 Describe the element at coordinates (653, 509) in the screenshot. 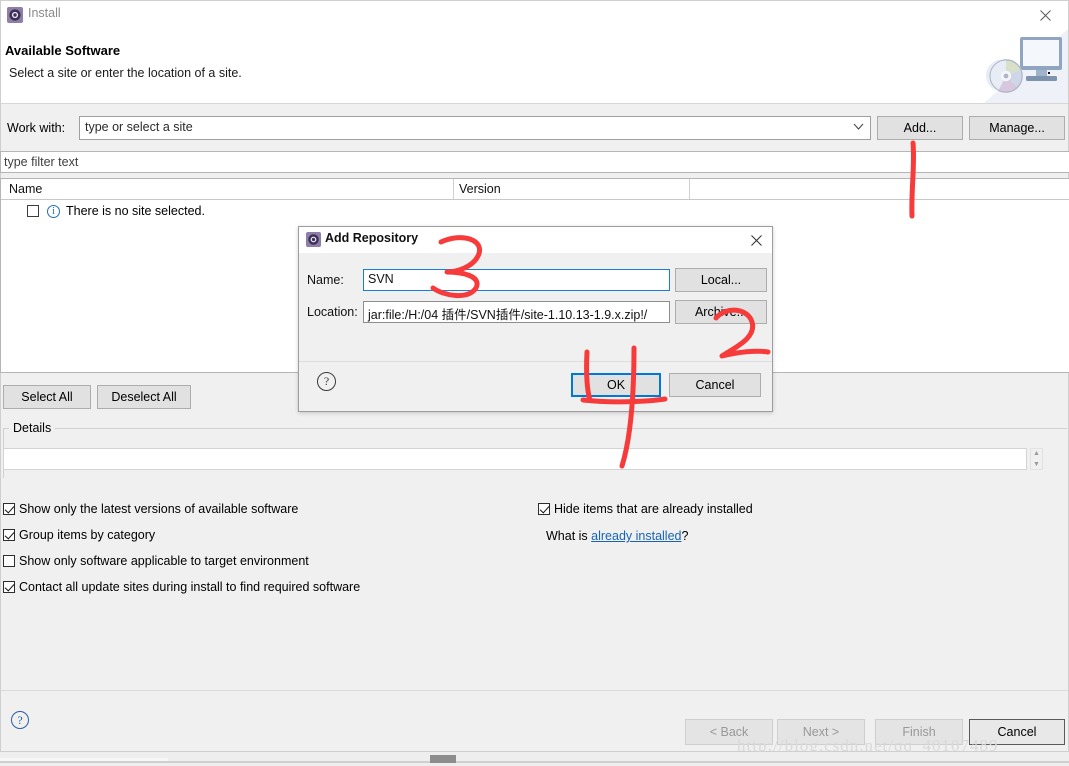

I see `option-label: Hide items that are already installed` at that location.